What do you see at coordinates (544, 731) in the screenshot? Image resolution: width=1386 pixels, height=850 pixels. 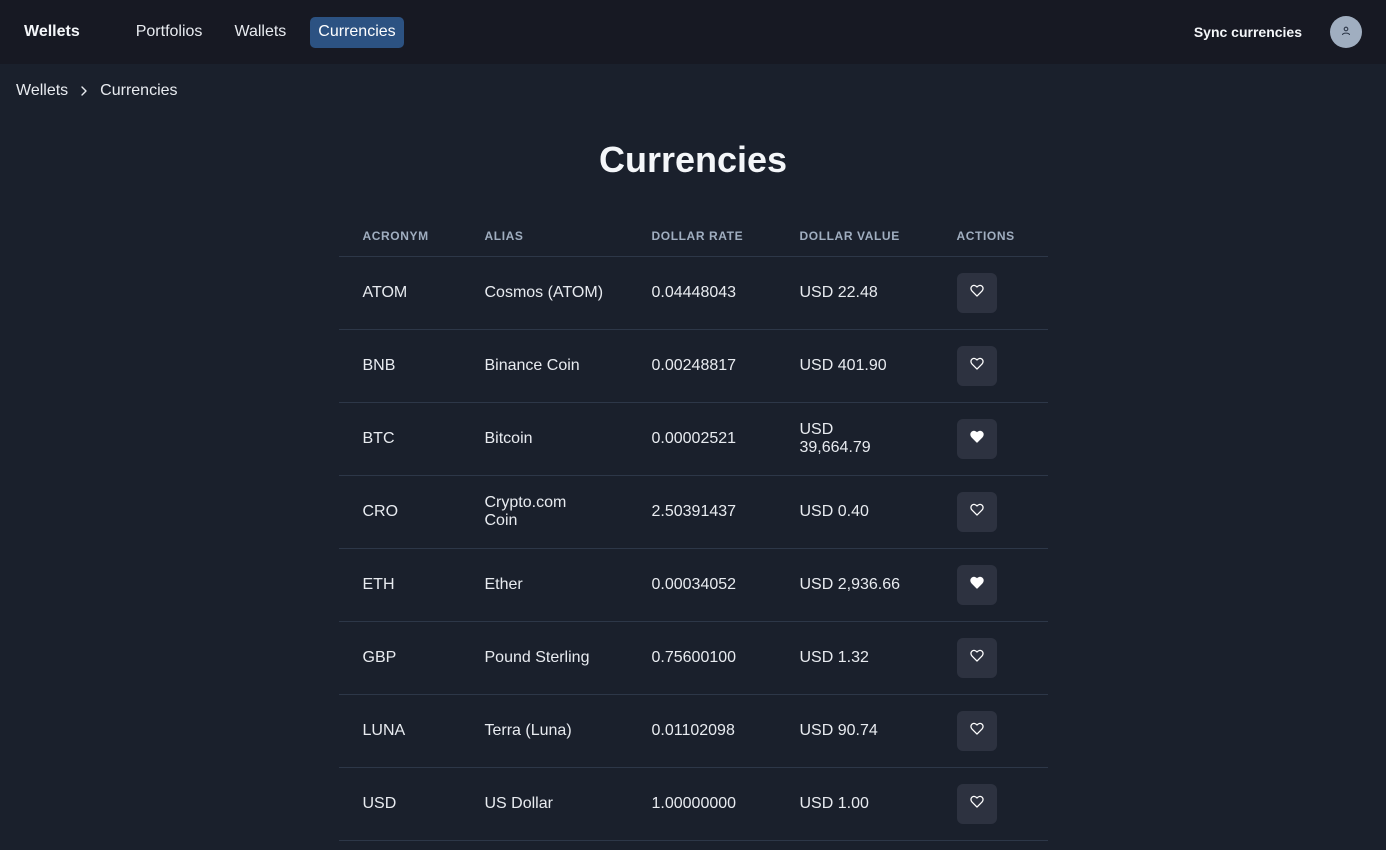 I see `cell-alias: Terra (Luna)` at bounding box center [544, 731].